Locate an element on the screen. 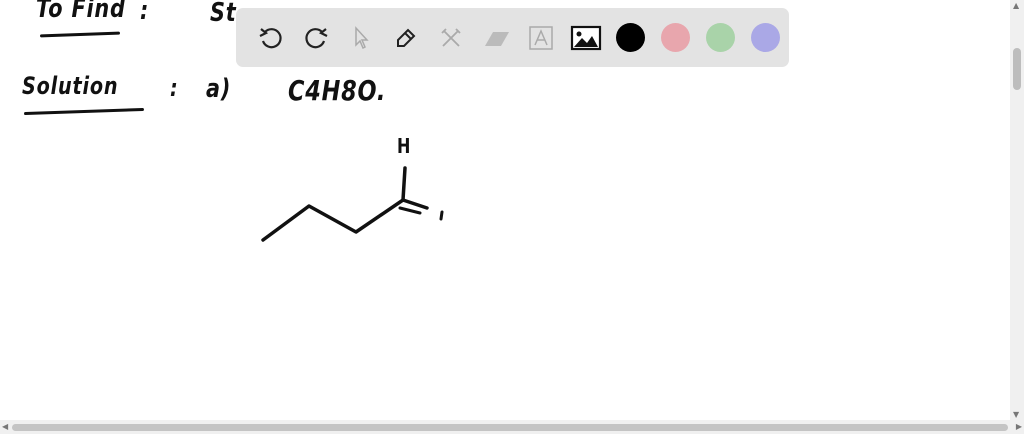 This screenshot has width=1024, height=434. text-button is located at coordinates (540, 37).